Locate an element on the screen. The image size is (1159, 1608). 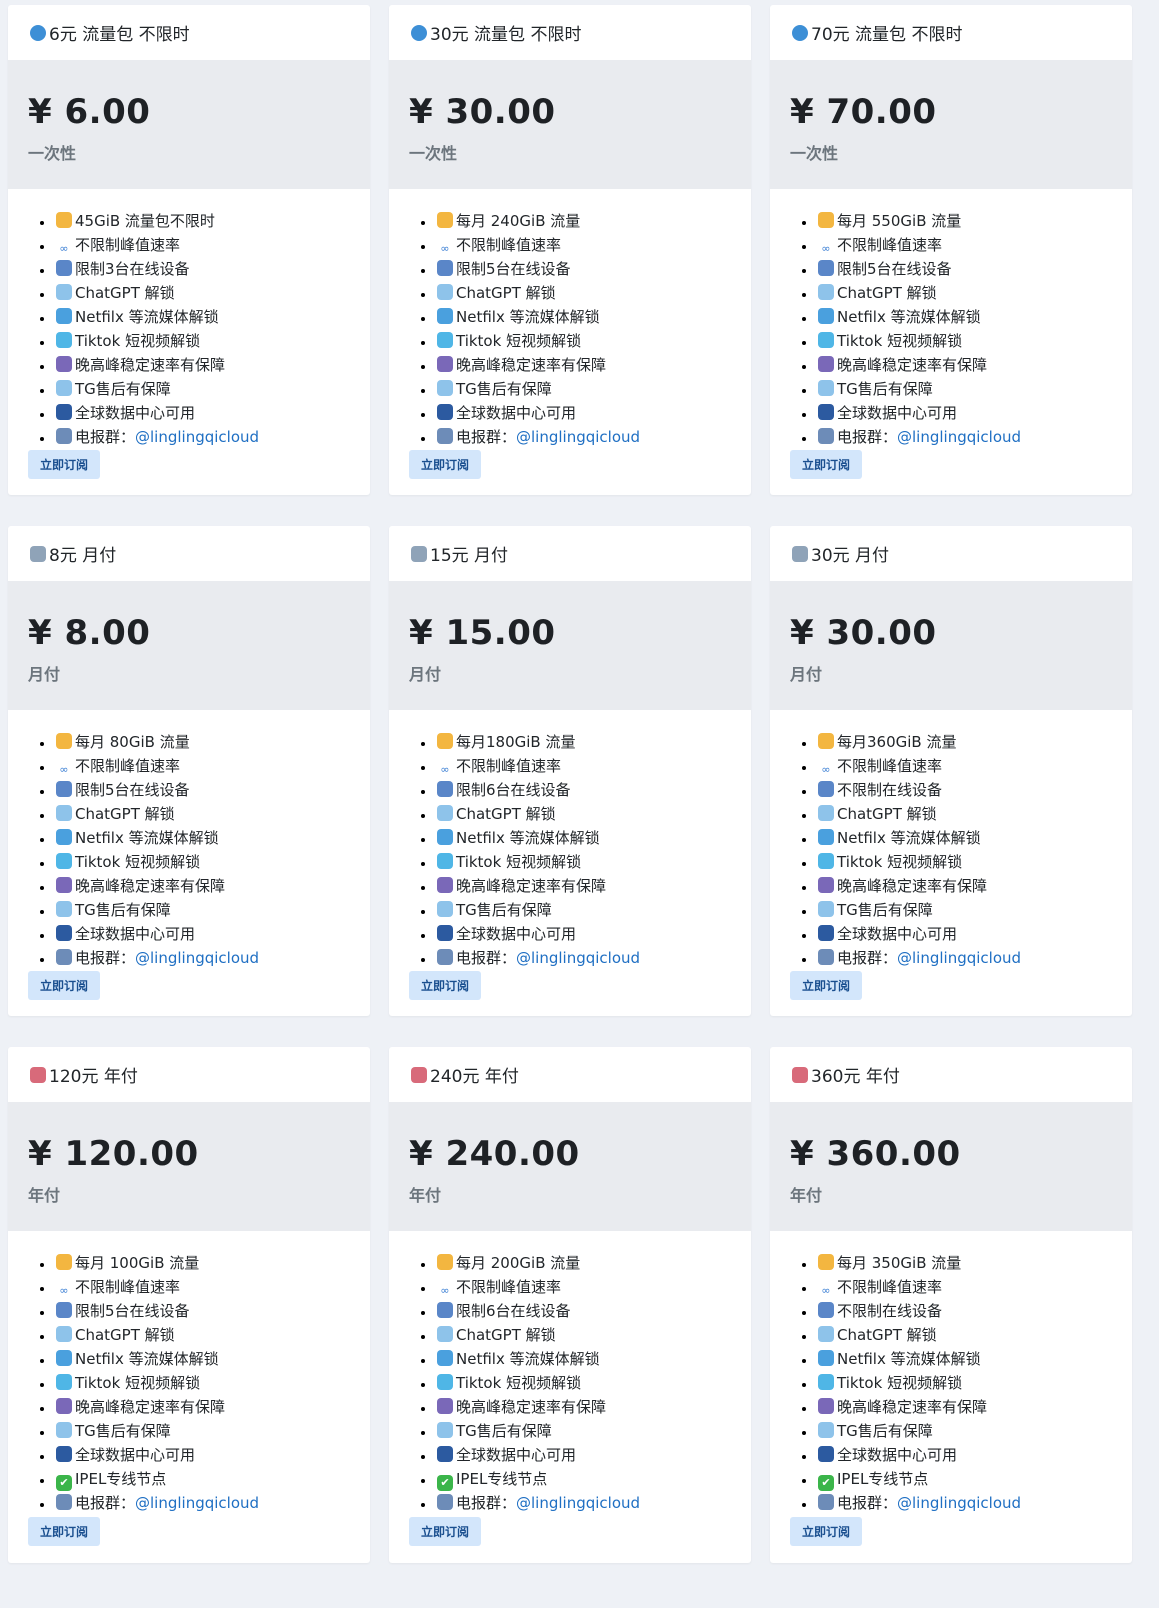
person-icon is located at coordinates (64, 1262).